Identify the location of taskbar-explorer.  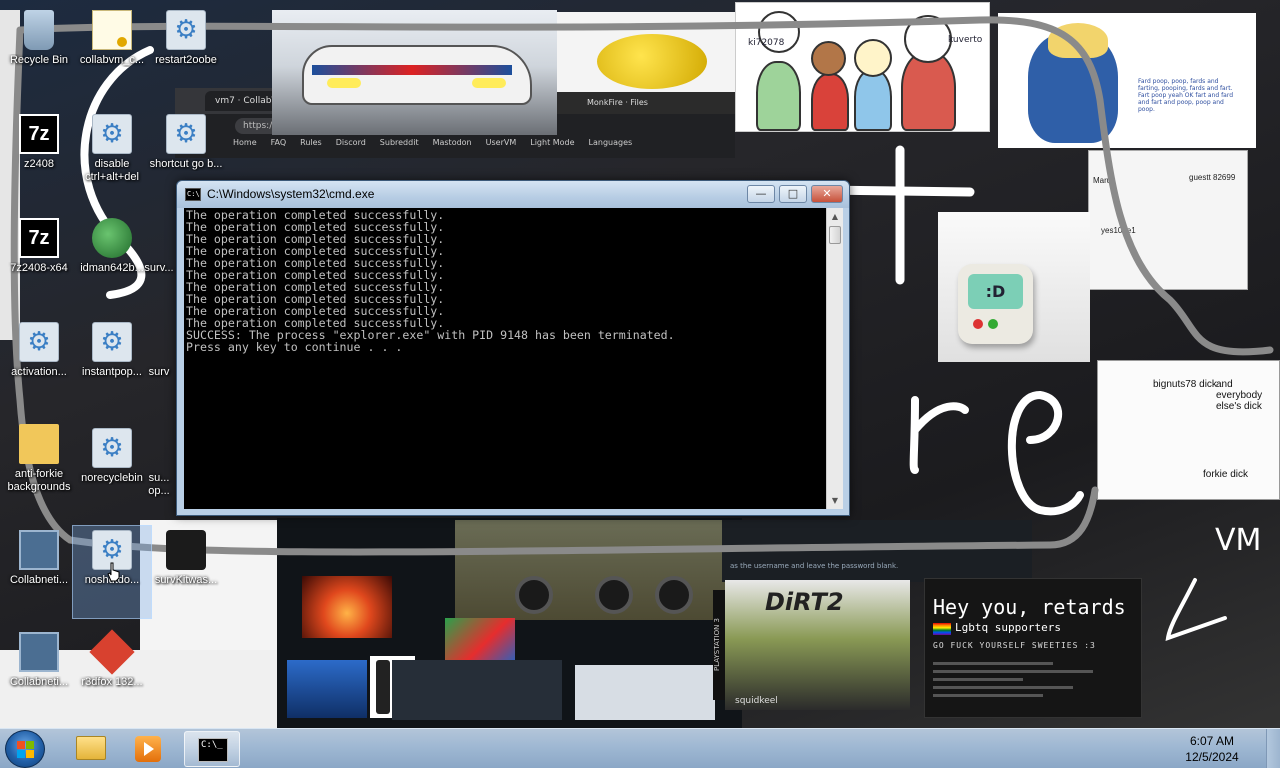
(90, 749).